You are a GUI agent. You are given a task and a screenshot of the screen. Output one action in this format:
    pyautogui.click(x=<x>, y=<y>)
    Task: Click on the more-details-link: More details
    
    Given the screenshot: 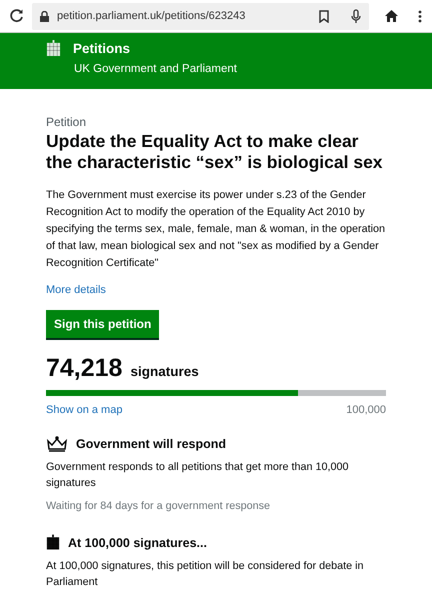 What is the action you would take?
    pyautogui.click(x=76, y=290)
    